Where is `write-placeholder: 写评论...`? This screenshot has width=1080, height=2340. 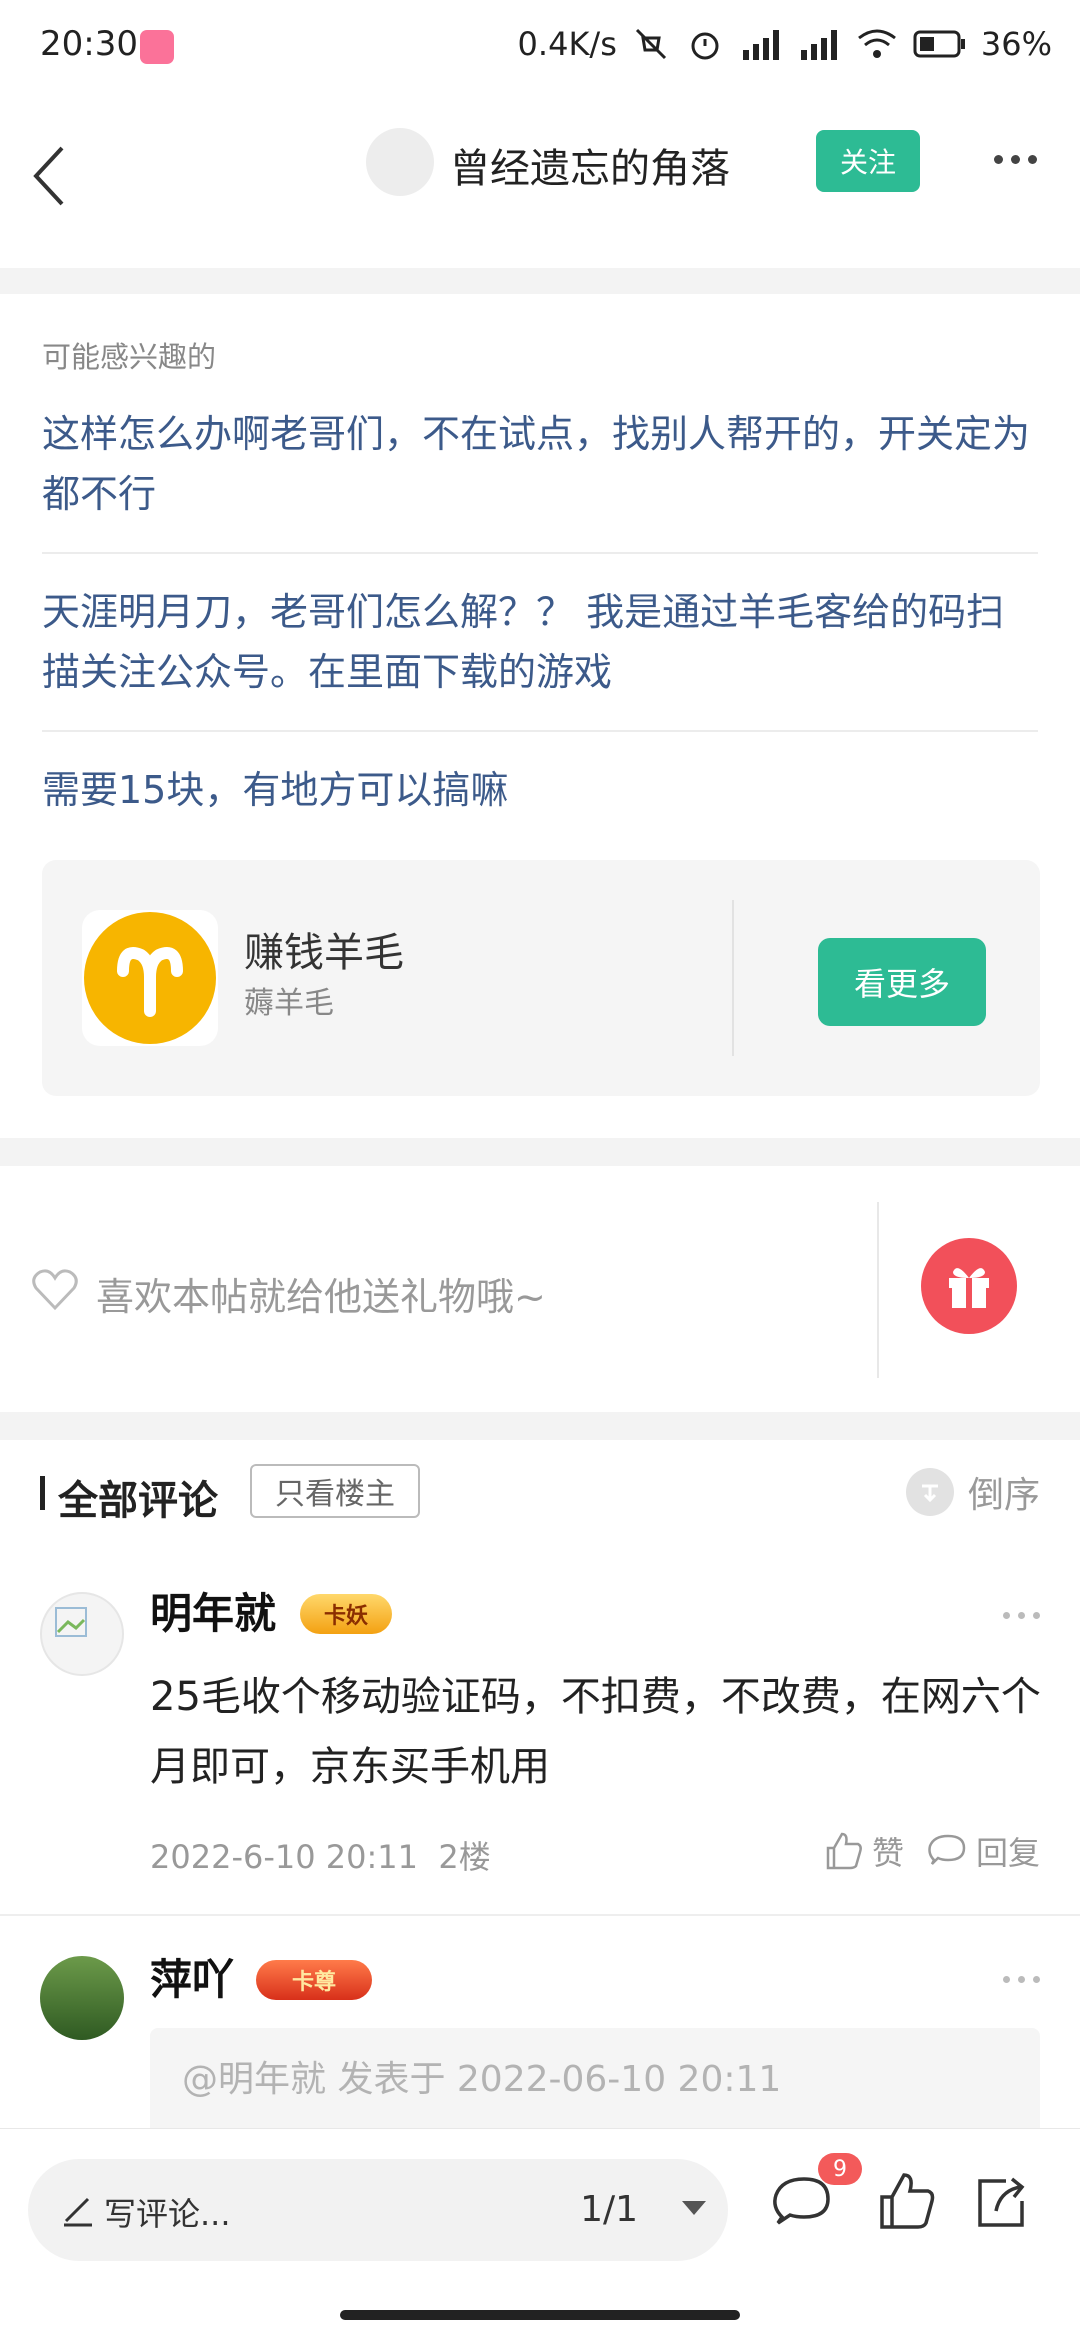
write-placeholder: 写评论... is located at coordinates (167, 2214).